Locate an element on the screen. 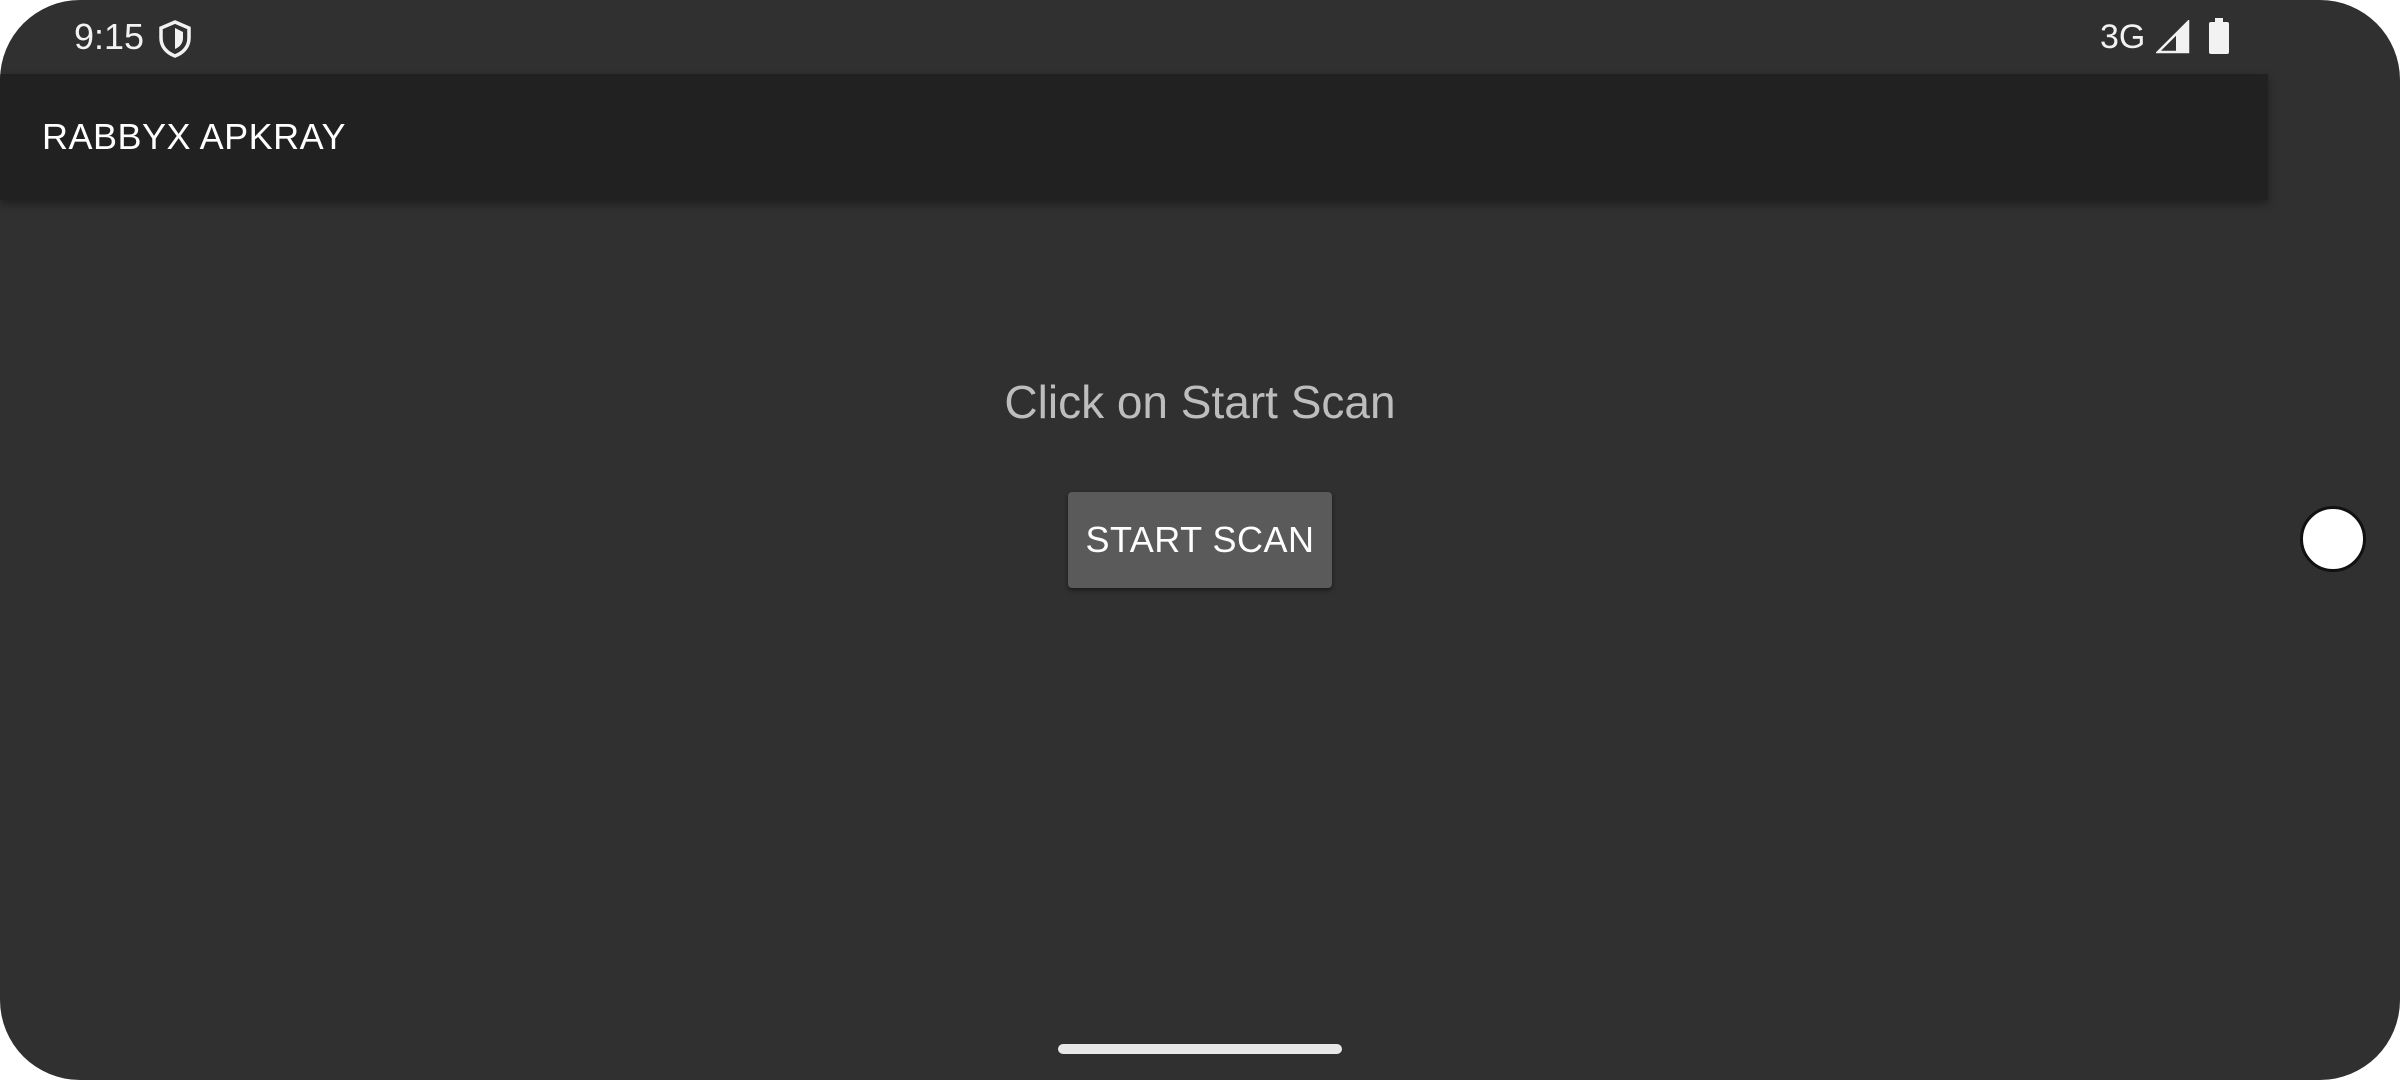 The image size is (2400, 1080). instruction-text: Click on Start Scan is located at coordinates (1200, 402).